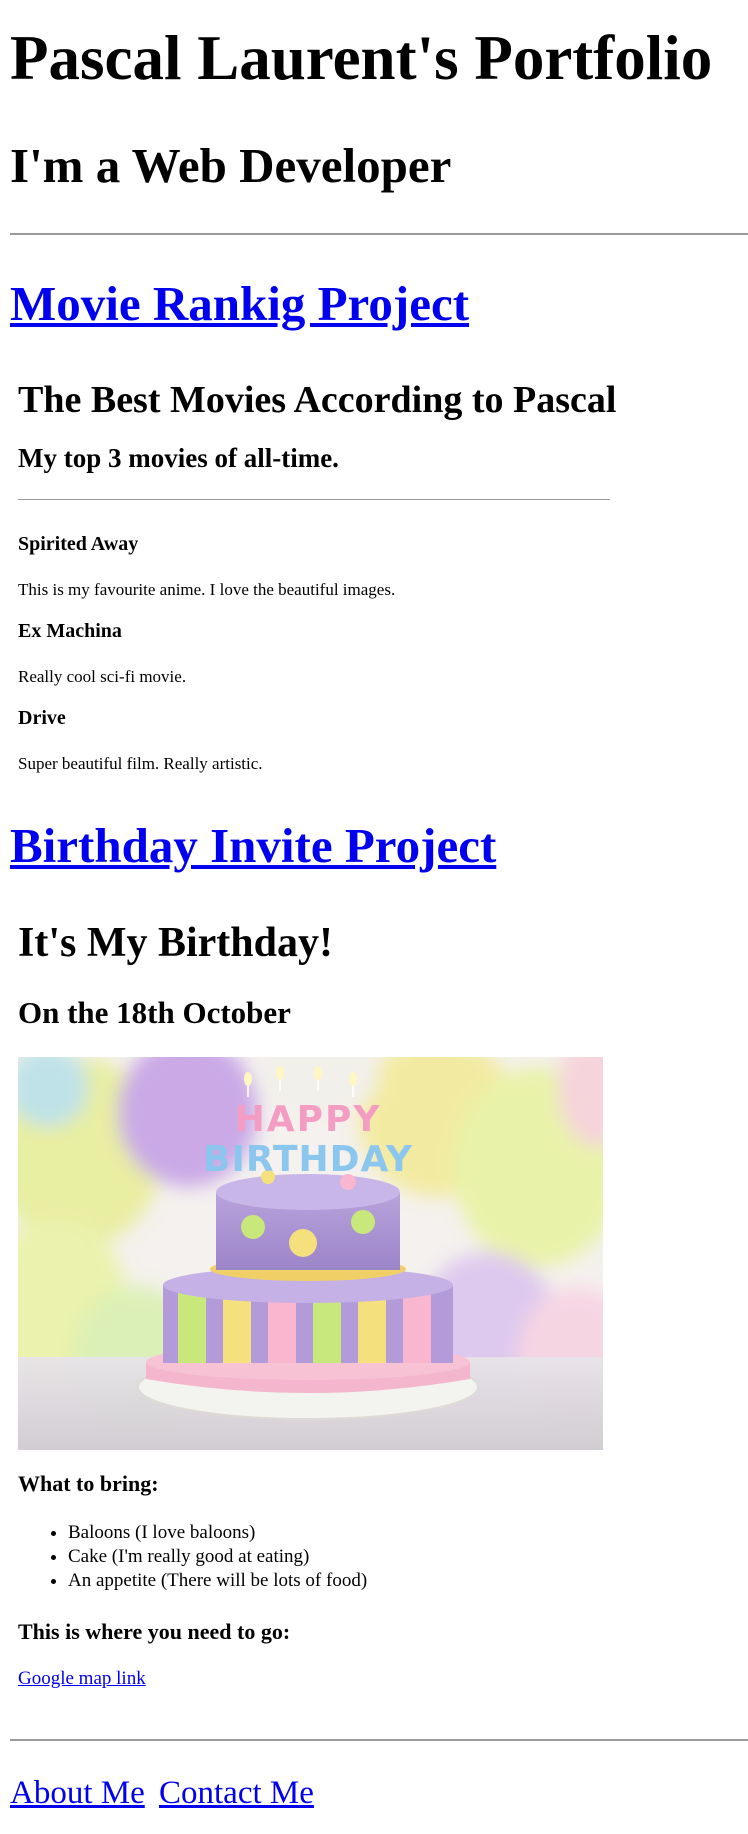  I want to click on movie-divider, so click(314, 499).